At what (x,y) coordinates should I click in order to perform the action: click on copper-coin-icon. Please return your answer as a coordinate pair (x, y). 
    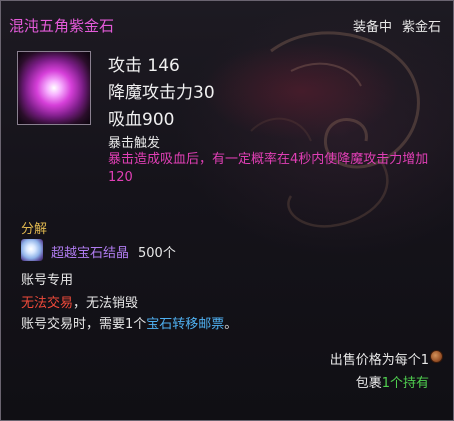
    Looking at the image, I should click on (436, 356).